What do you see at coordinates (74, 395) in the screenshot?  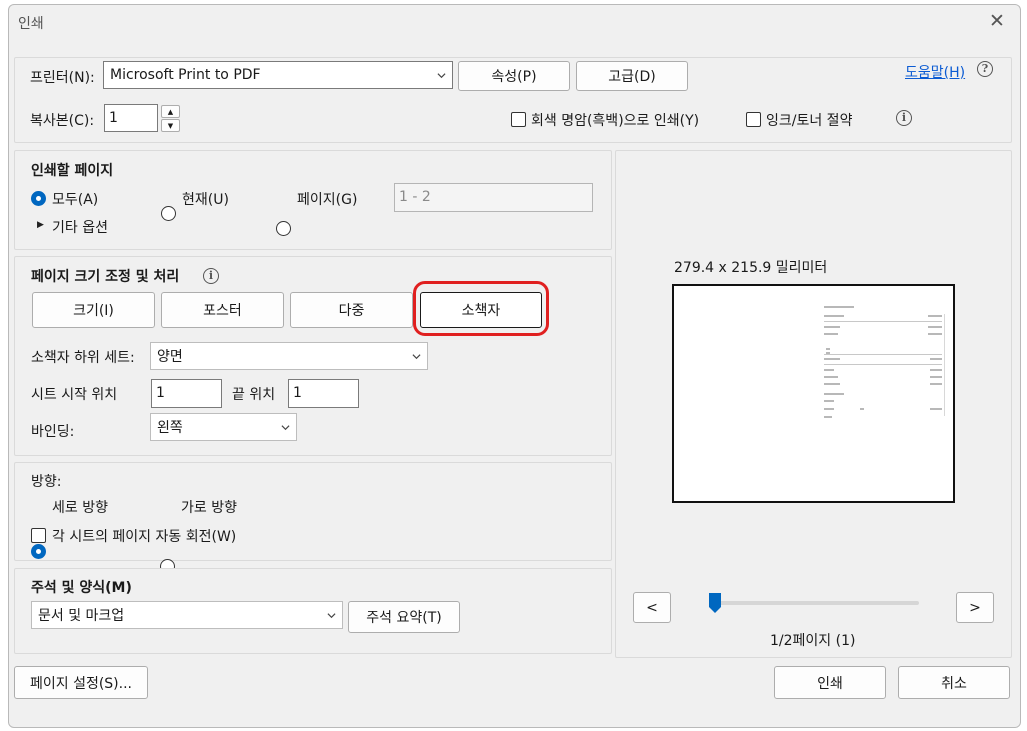 I see `sheet-start-label: 시트 시작 위치` at bounding box center [74, 395].